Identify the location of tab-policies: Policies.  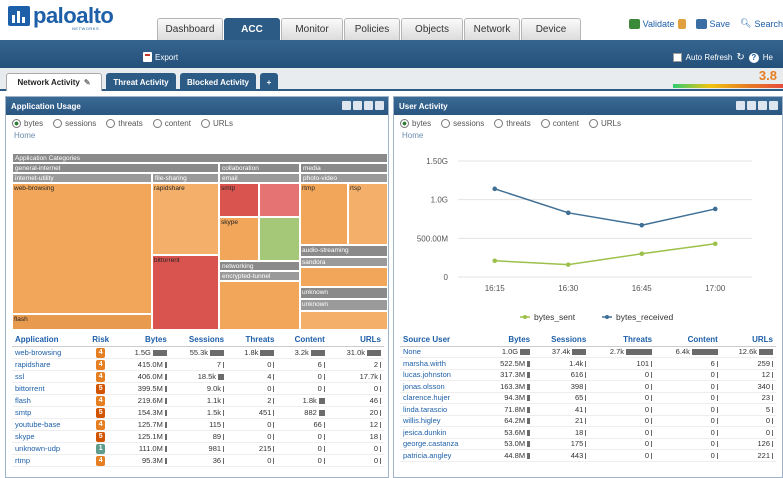
(372, 29).